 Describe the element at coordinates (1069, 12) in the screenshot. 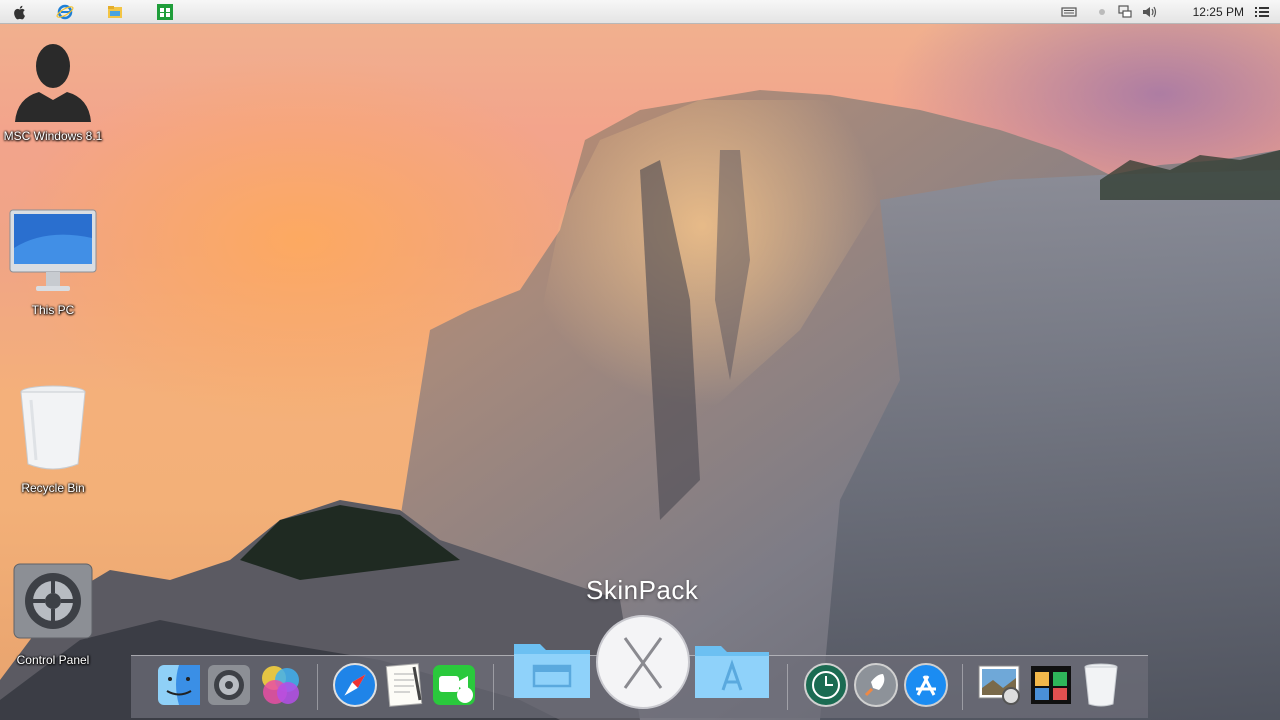

I see `keyboard-icon` at that location.